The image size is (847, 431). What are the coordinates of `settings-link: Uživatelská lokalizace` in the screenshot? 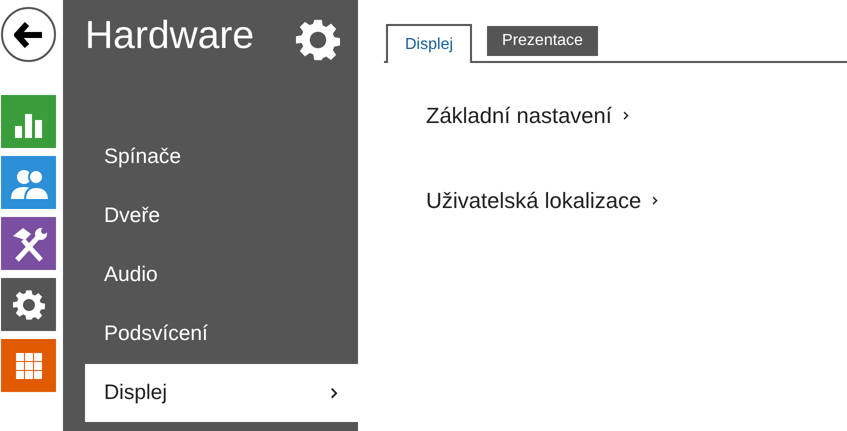 It's located at (542, 200).